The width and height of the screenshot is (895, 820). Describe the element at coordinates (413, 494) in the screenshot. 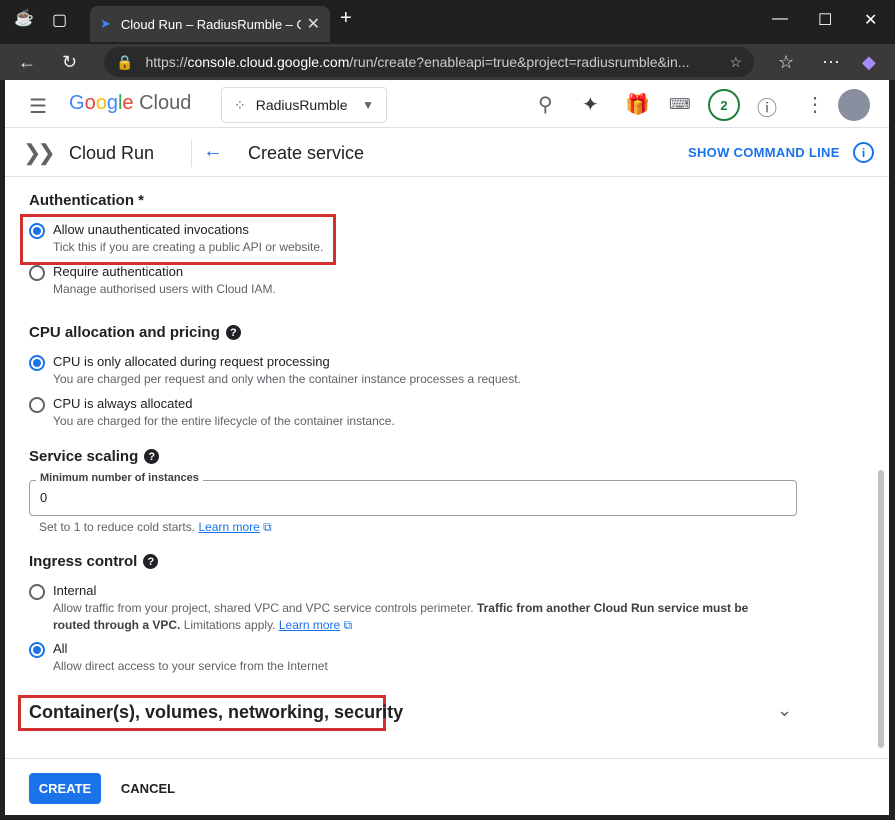

I see `min-instances-field: Minimum number of instances 0` at that location.